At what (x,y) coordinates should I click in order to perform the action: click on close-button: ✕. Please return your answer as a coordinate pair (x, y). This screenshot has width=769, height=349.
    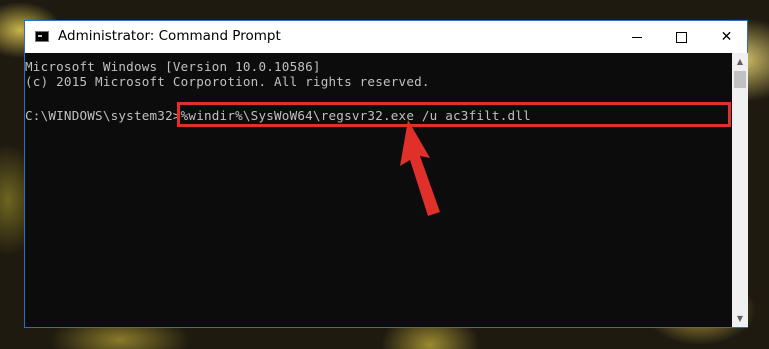
    Looking at the image, I should click on (726, 37).